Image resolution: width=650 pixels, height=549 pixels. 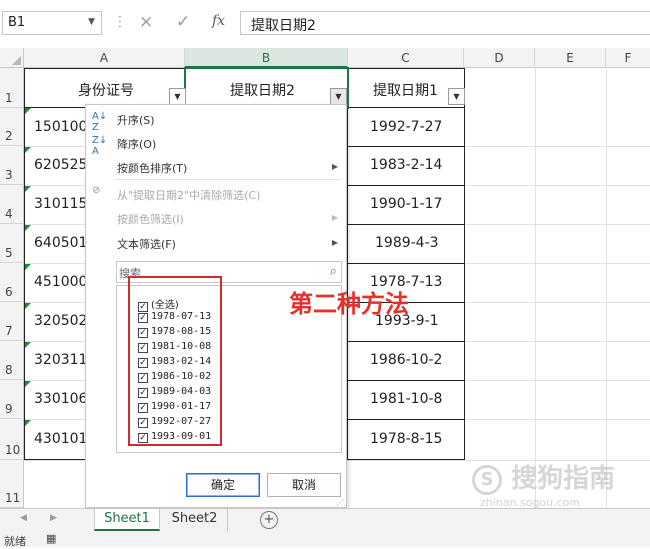 What do you see at coordinates (12, 88) in the screenshot?
I see `row-header: 1` at bounding box center [12, 88].